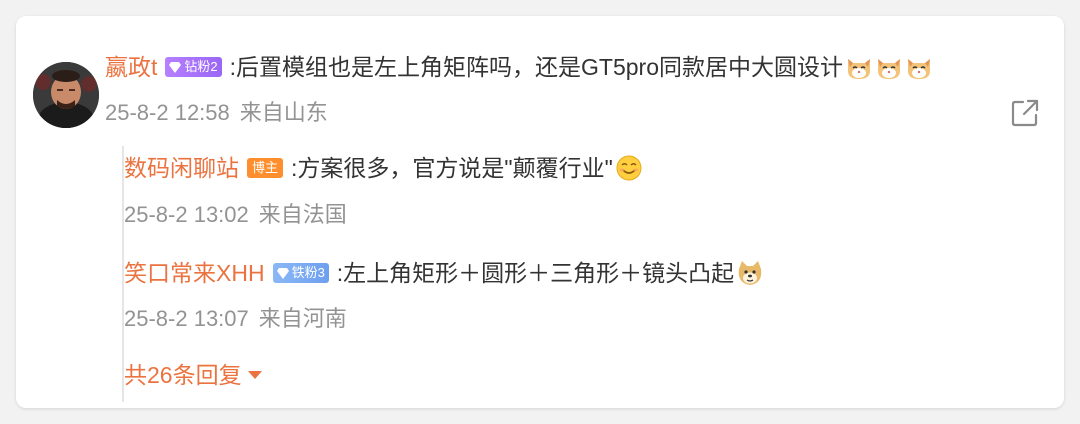 The width and height of the screenshot is (1080, 424). Describe the element at coordinates (201, 66) in the screenshot. I see `fan-badge-label: 钻粉2` at that location.